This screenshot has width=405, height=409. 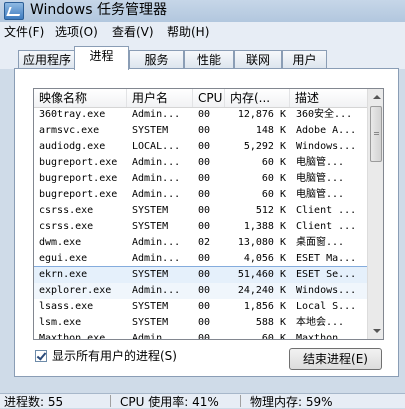 I want to click on process-memory: 13,080 K, so click(x=261, y=242).